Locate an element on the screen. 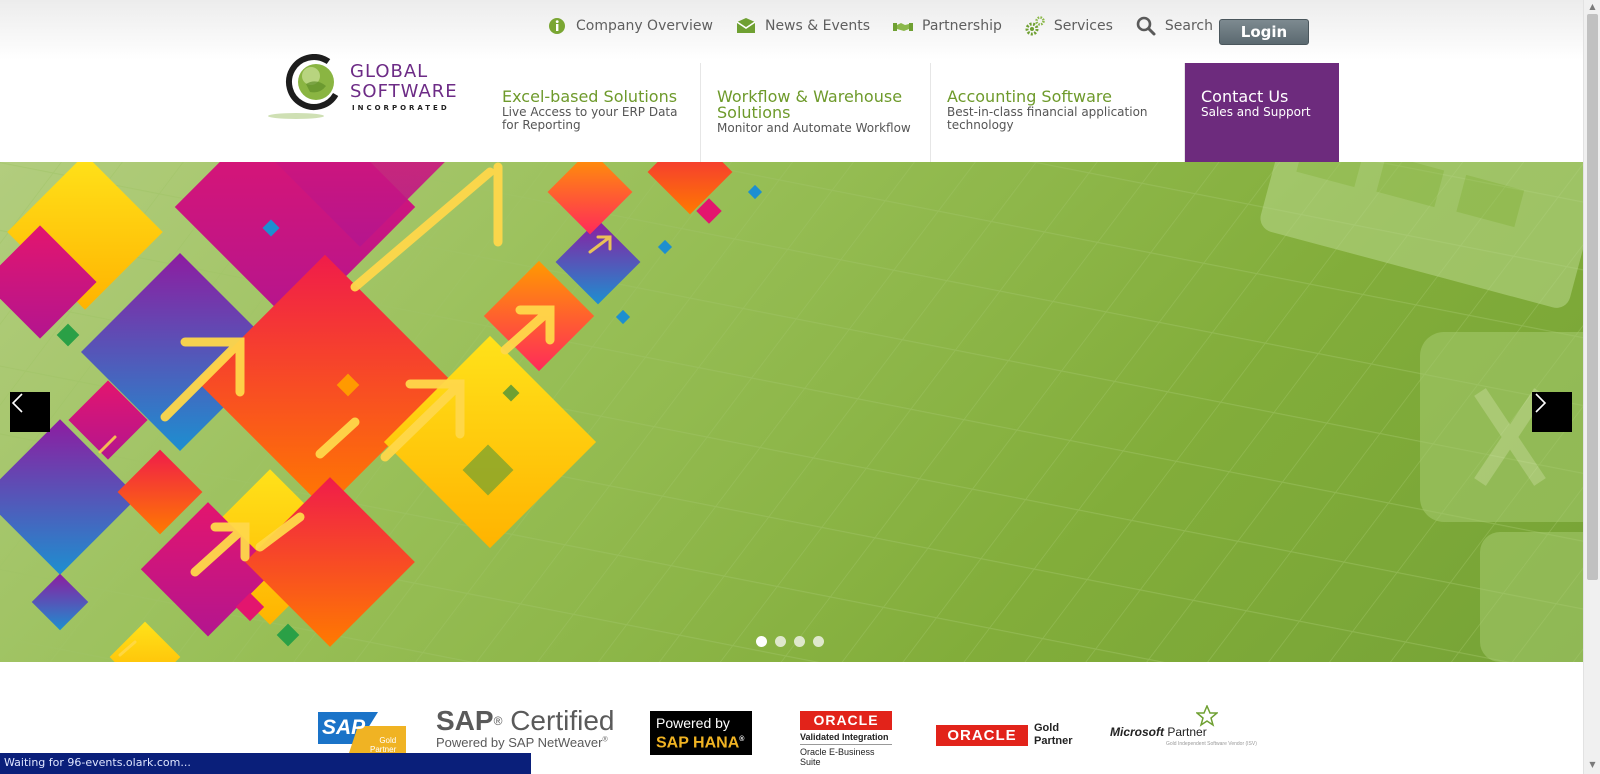  nav-contact-us: Contact Us Sales and Support is located at coordinates (1262, 112).